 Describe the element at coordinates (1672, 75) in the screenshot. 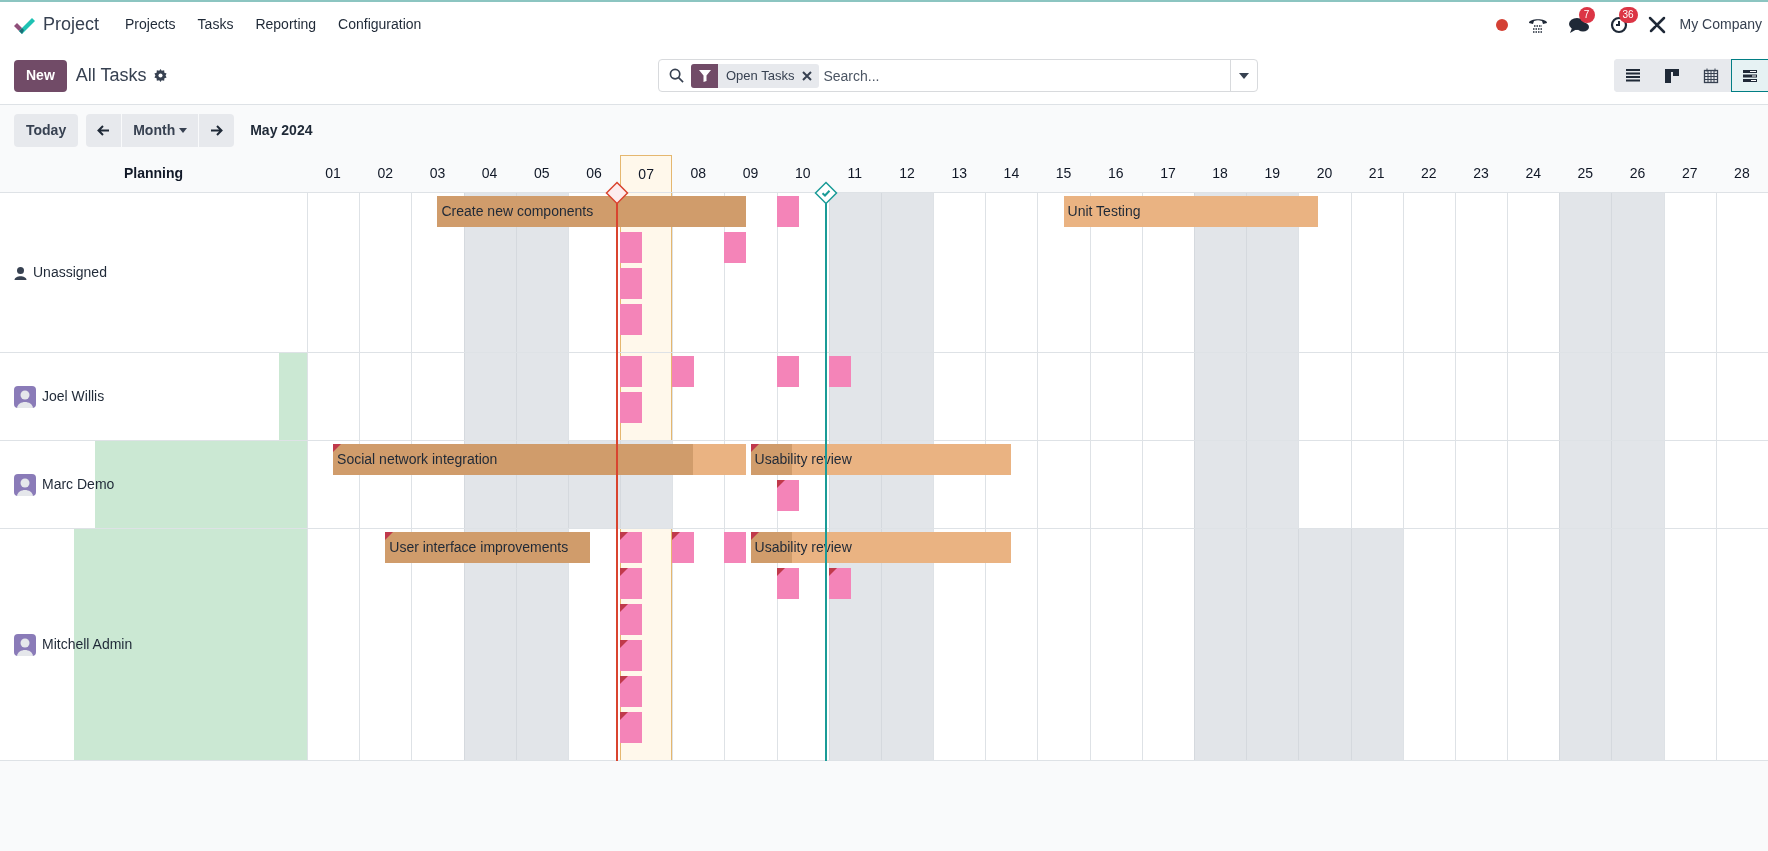

I see `kanban-view-icon` at that location.